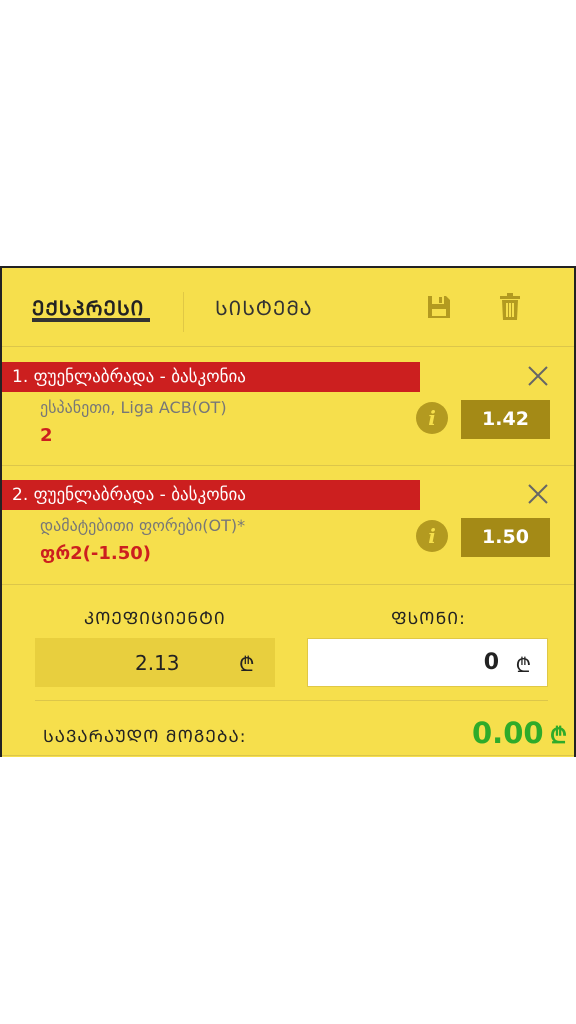 The image size is (576, 1024). What do you see at coordinates (96, 553) in the screenshot?
I see `bet-pick: ფრ2(-1.50)` at bounding box center [96, 553].